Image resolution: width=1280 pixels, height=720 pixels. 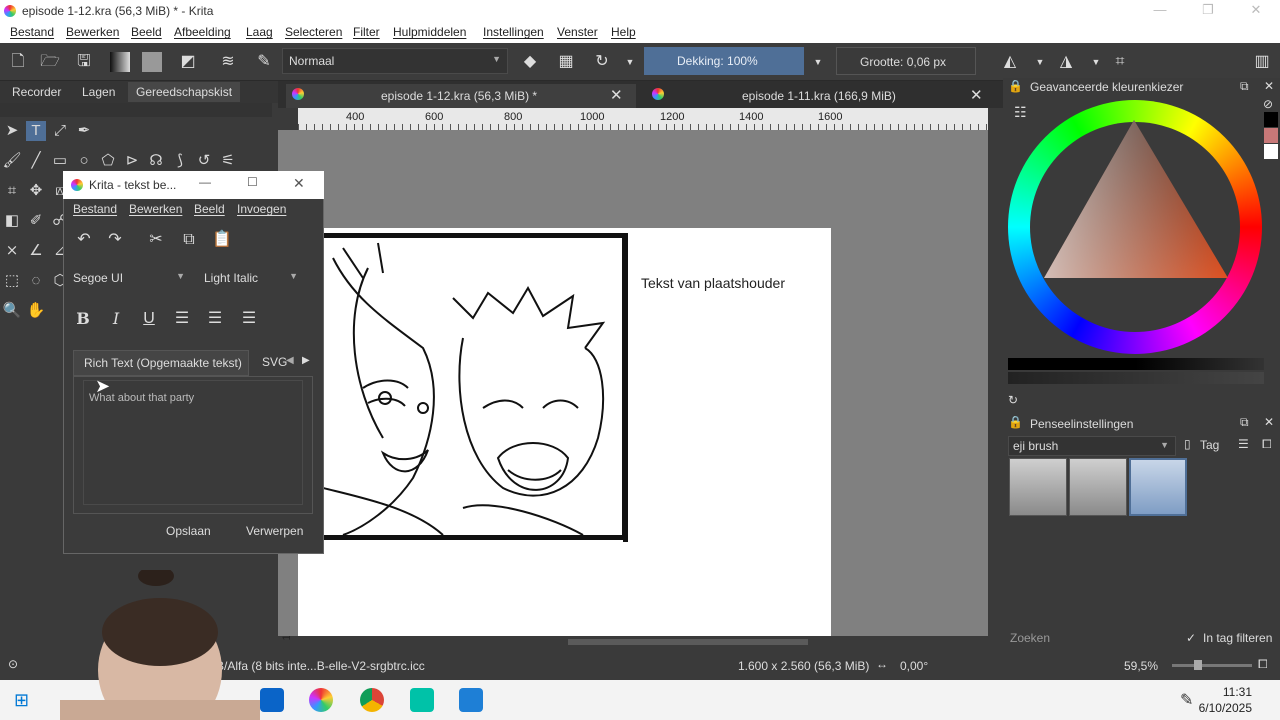 What do you see at coordinates (92, 32) in the screenshot?
I see `menu-bewerken: Bewerken` at bounding box center [92, 32].